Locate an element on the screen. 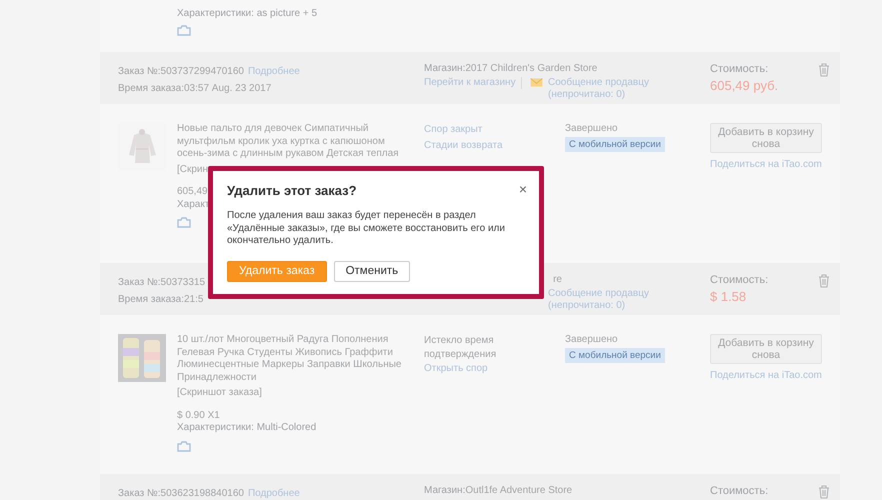 This screenshot has width=882, height=500. envelope-icon is located at coordinates (536, 82).